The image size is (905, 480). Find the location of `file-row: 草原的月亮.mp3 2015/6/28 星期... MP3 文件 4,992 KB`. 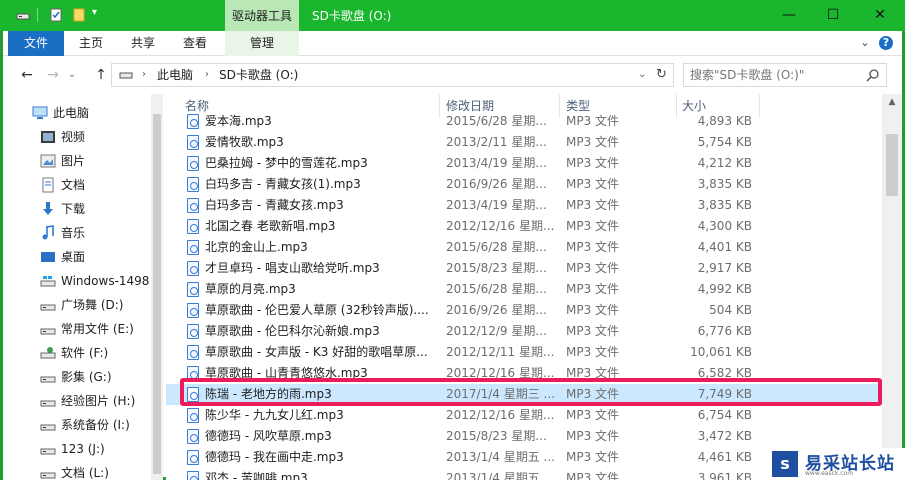

file-row: 草原的月亮.mp3 2015/6/28 星期... MP3 文件 4,992 KB is located at coordinates (524, 289).